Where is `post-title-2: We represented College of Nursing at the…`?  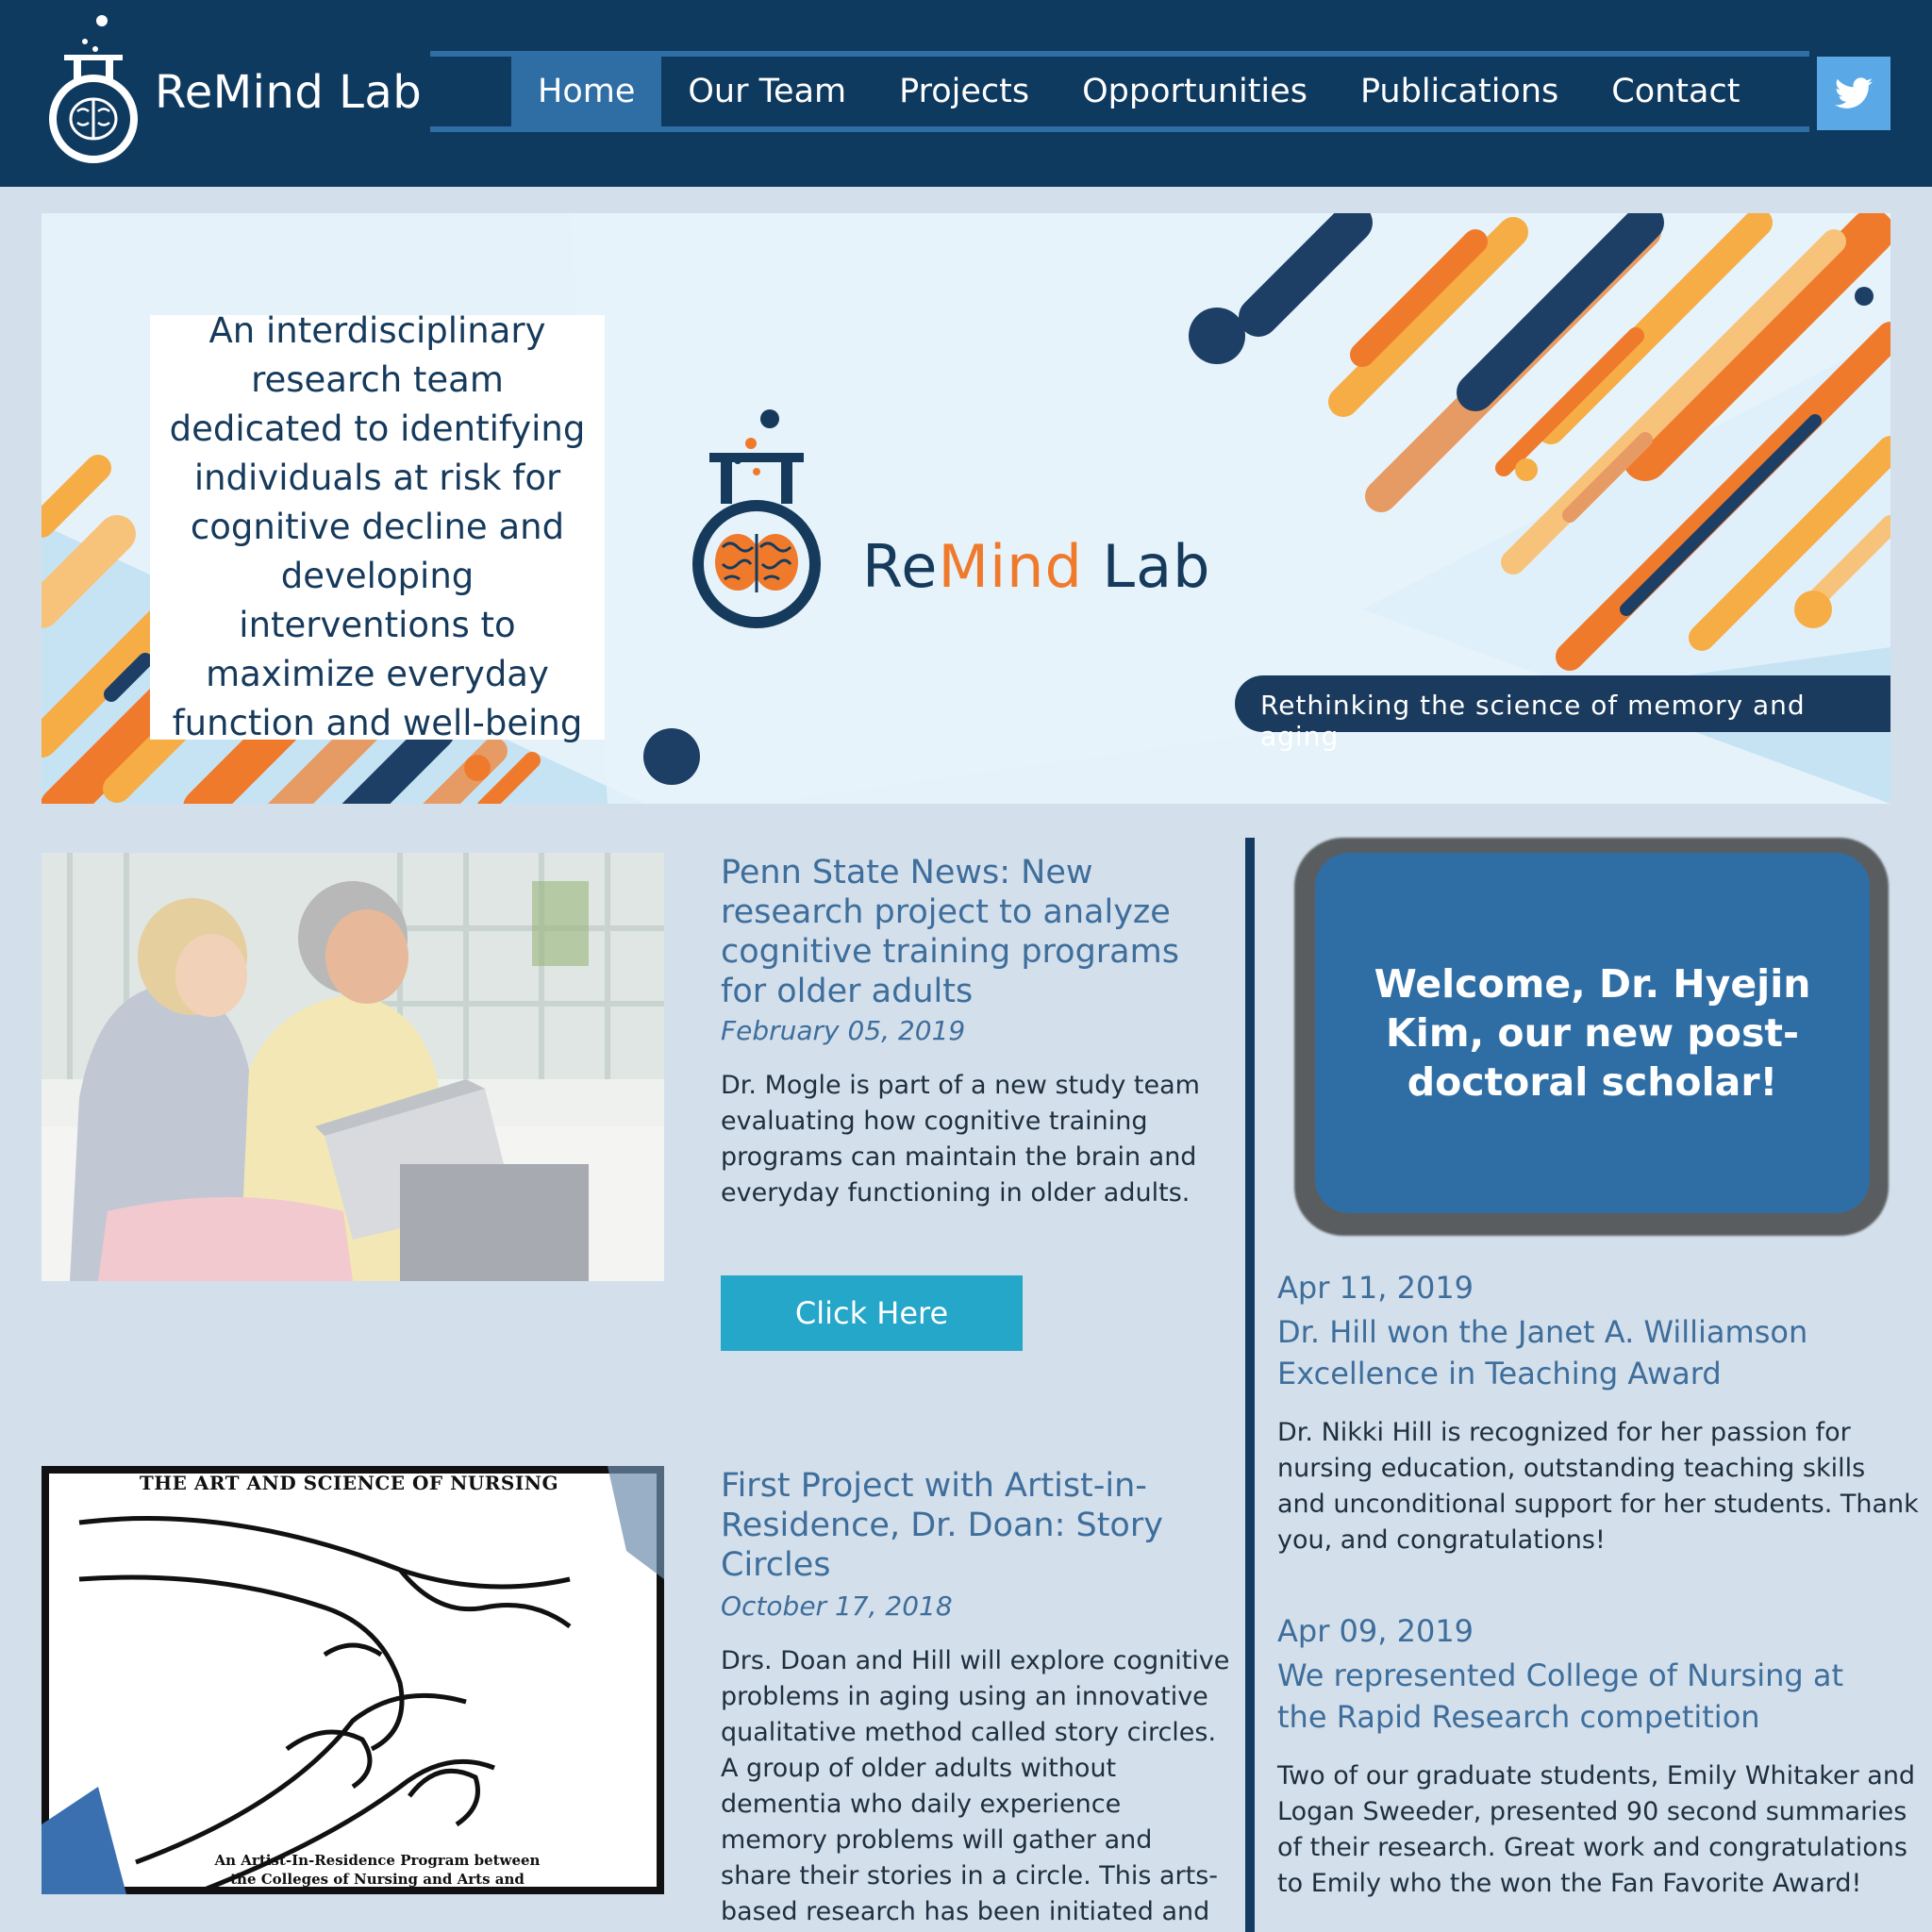
post-title-2: We represented College of Nursing at the… is located at coordinates (1589, 1697).